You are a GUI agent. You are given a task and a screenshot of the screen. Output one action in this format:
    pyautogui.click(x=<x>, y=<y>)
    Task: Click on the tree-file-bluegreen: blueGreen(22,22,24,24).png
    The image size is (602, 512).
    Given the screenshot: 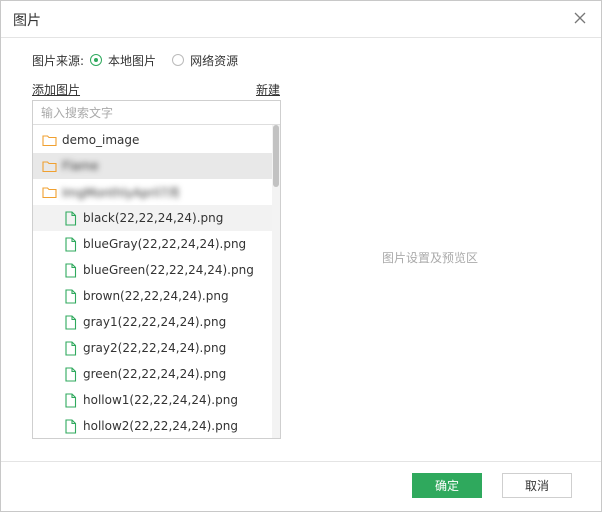 What is the action you would take?
    pyautogui.click(x=153, y=270)
    